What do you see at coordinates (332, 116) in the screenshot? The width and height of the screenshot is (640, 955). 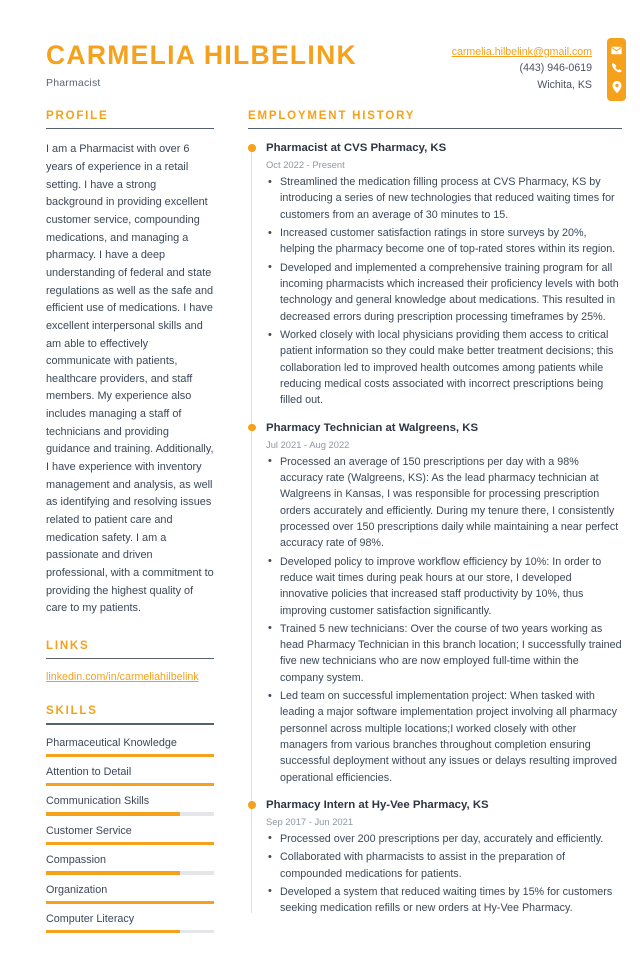 I see `employment-section-title: EMPLOYMENT HISTORY` at bounding box center [332, 116].